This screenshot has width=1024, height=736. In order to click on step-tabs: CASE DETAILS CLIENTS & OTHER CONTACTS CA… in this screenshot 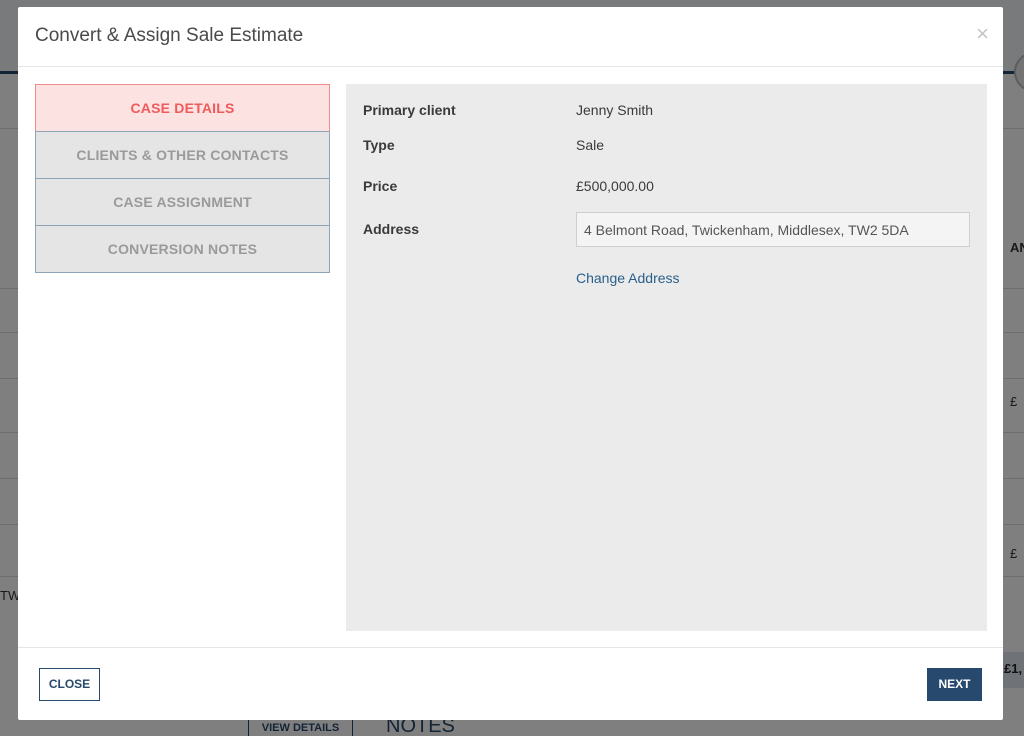, I will do `click(182, 178)`.